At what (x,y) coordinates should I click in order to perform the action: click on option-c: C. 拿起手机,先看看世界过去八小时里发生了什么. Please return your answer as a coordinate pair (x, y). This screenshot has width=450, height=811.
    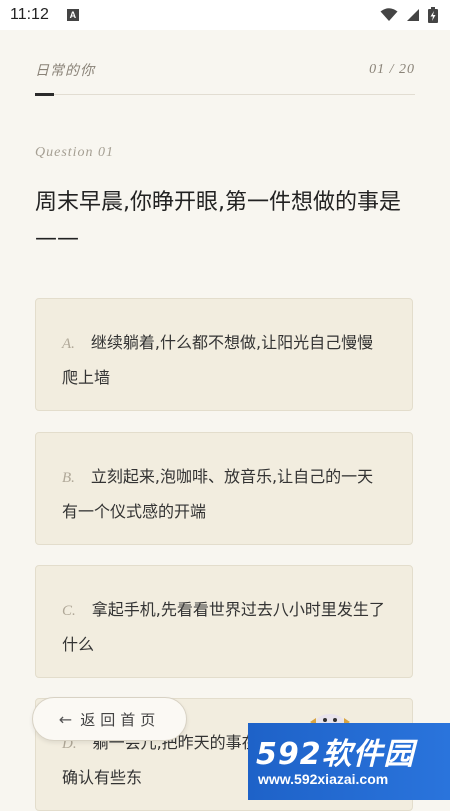
    Looking at the image, I should click on (224, 621).